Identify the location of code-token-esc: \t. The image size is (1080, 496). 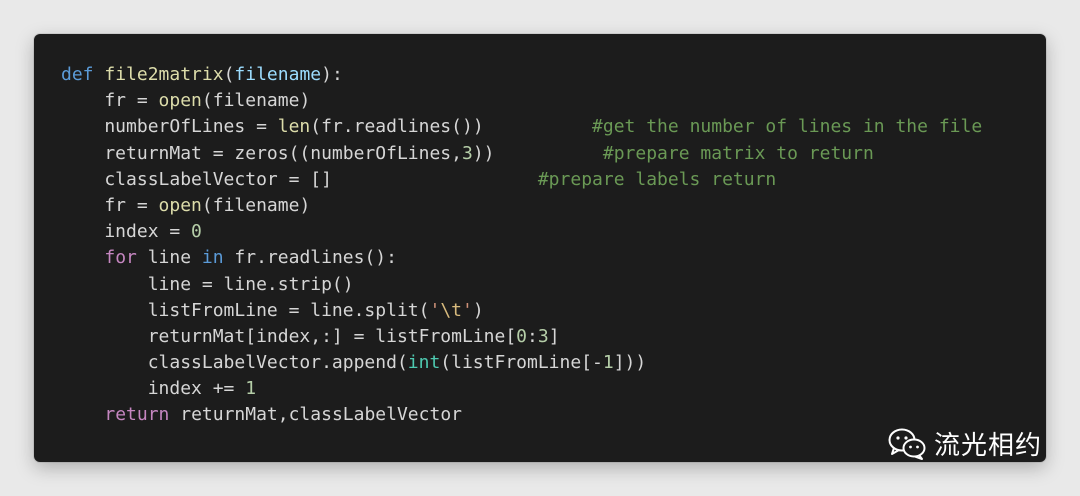
(451, 310).